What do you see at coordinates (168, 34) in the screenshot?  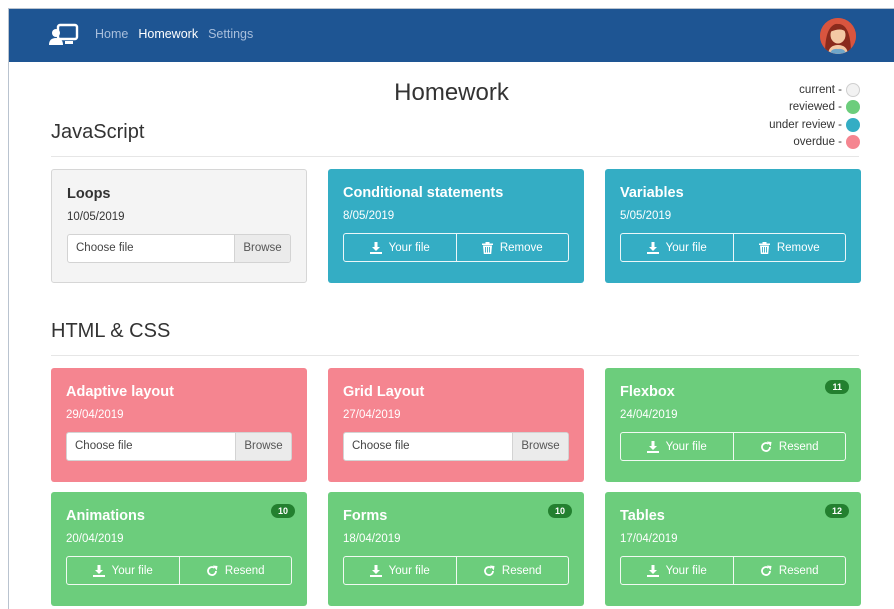 I see `nav-link-homework: Homework` at bounding box center [168, 34].